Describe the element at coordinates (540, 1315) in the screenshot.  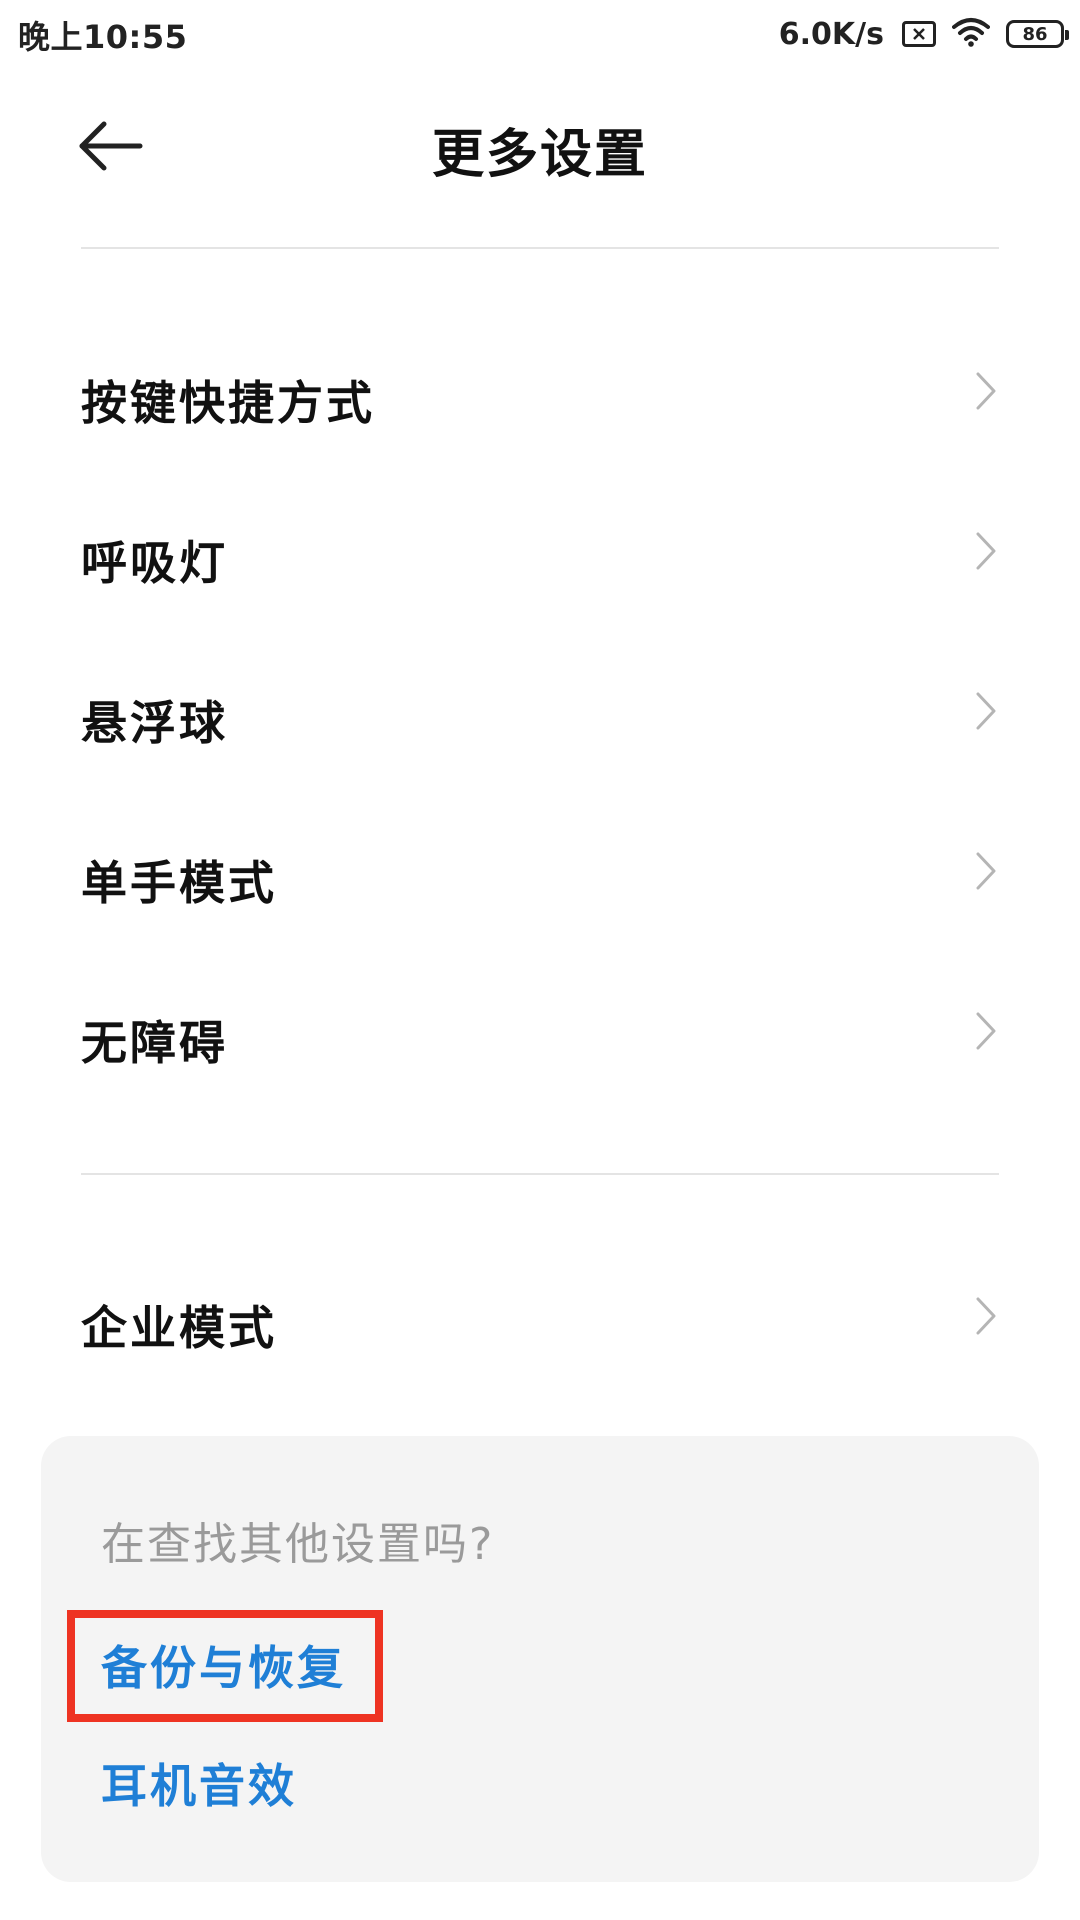
I see `settings-item-enterprise-mode: 企业模式` at that location.